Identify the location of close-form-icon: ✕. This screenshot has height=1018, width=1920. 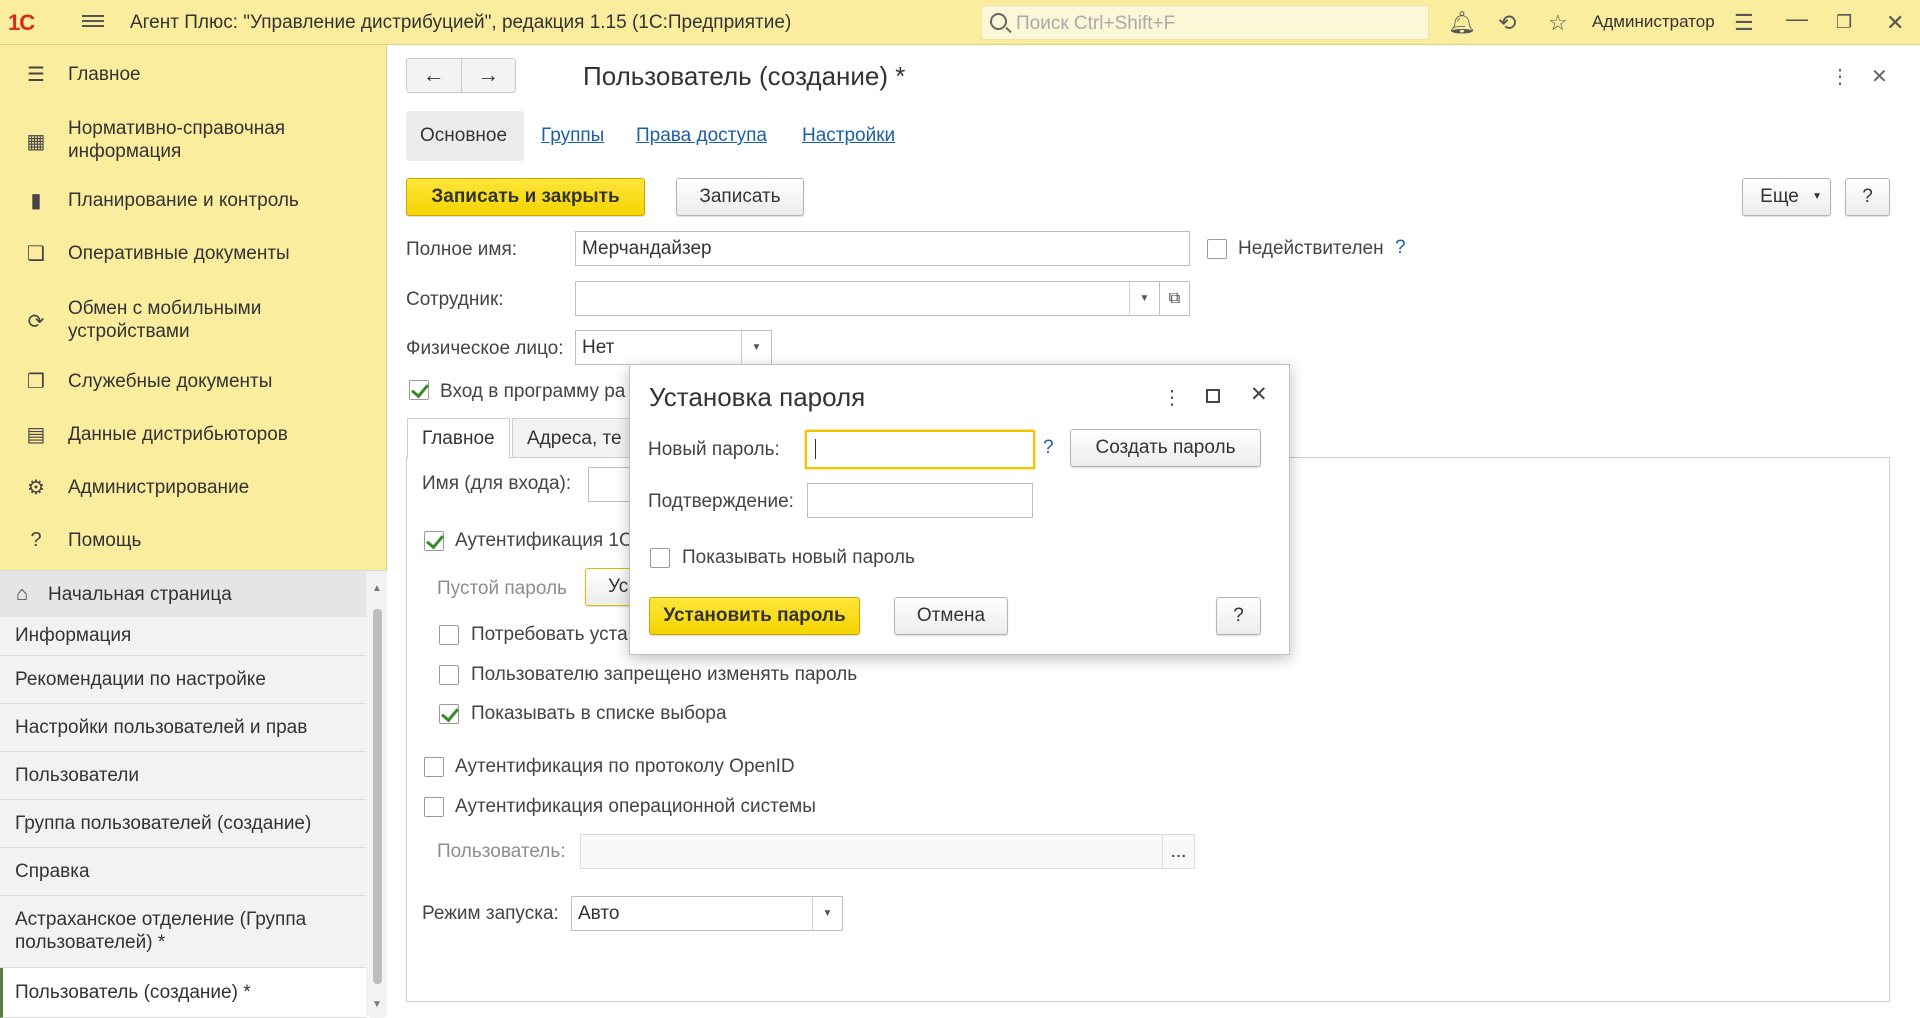
(1879, 76).